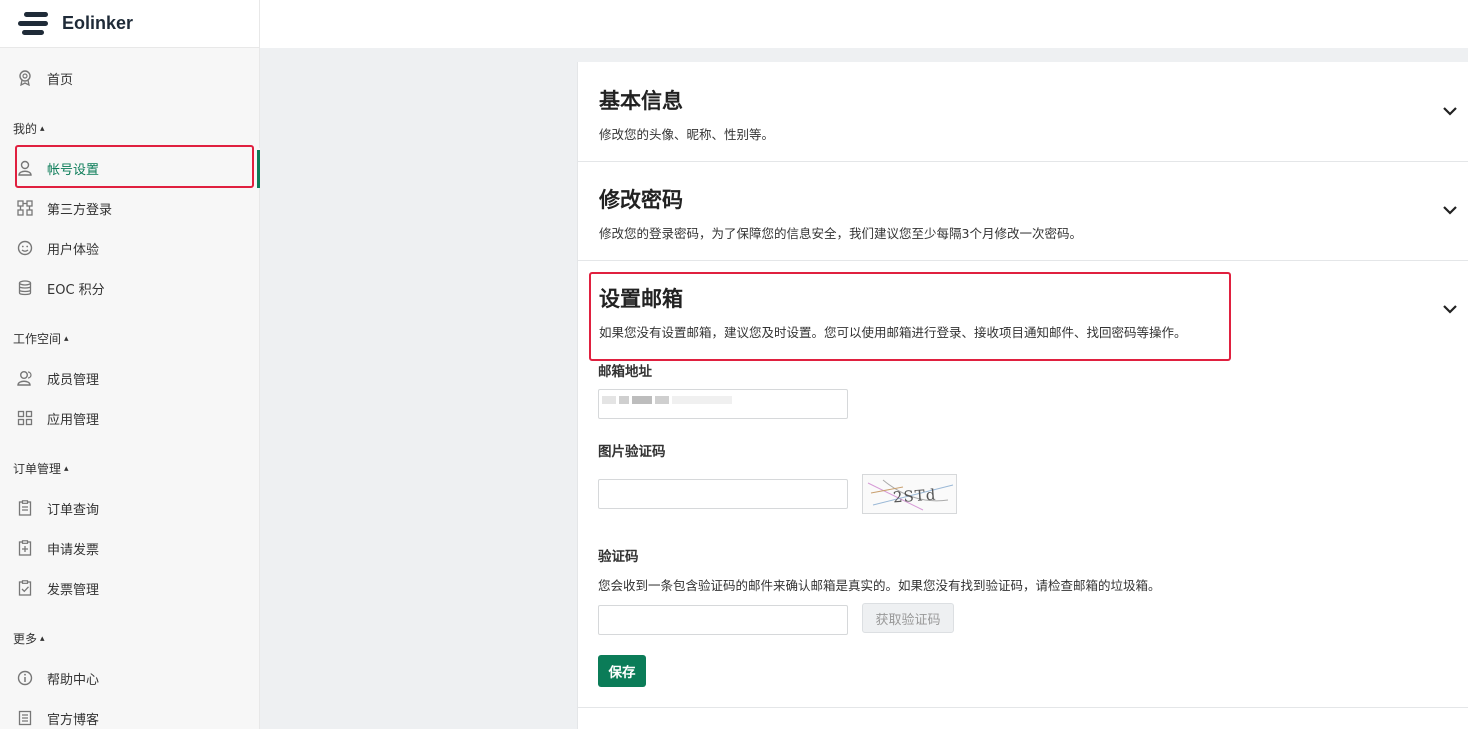  Describe the element at coordinates (73, 250) in the screenshot. I see `sidebar-item-label: 用户体验` at that location.